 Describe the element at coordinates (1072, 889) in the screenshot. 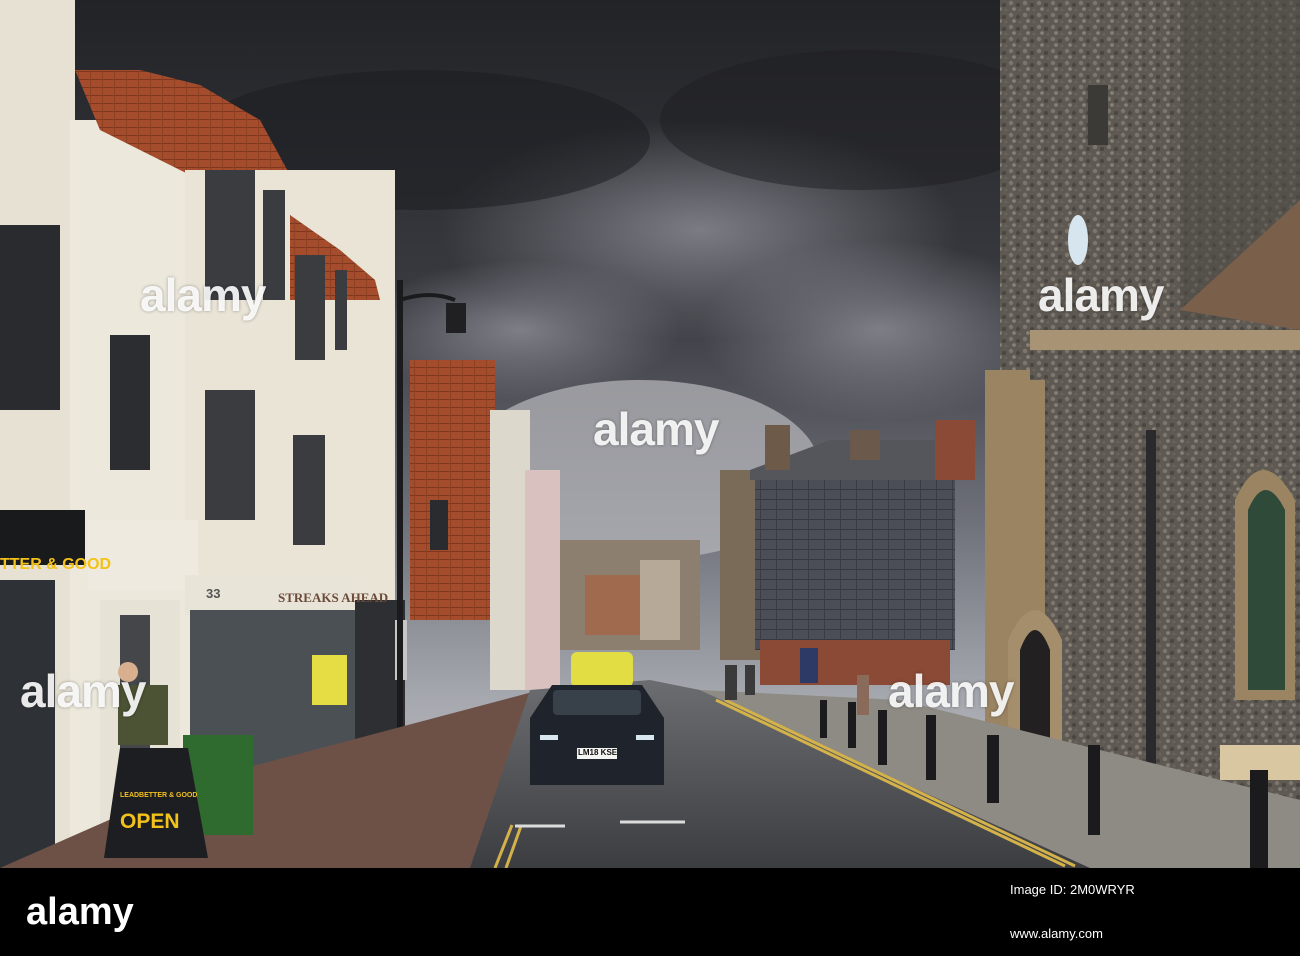

I see `image-id-label: Image ID: 2M0WRYR` at that location.